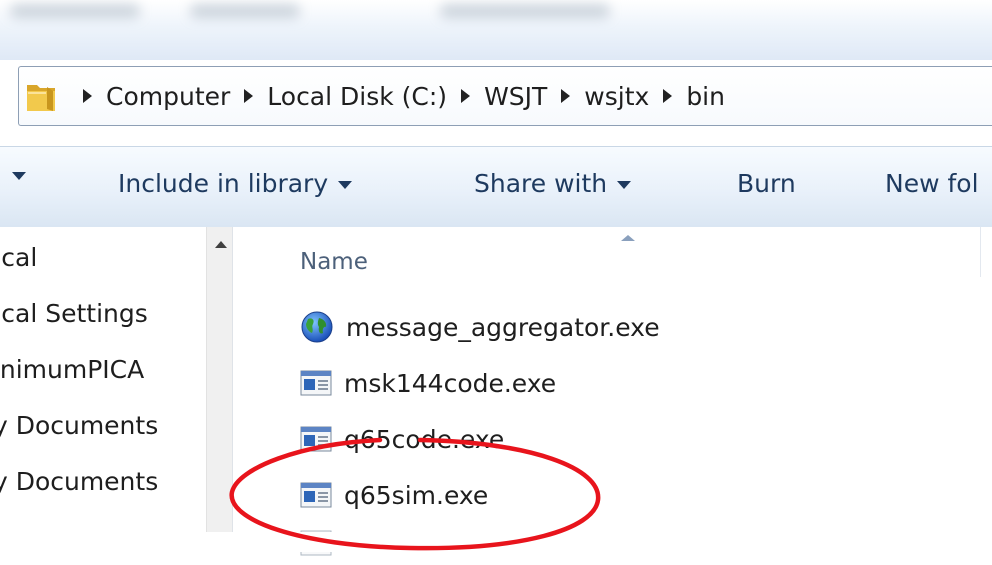 The image size is (992, 565). What do you see at coordinates (416, 495) in the screenshot?
I see `file-name: q65sim.exe` at bounding box center [416, 495].